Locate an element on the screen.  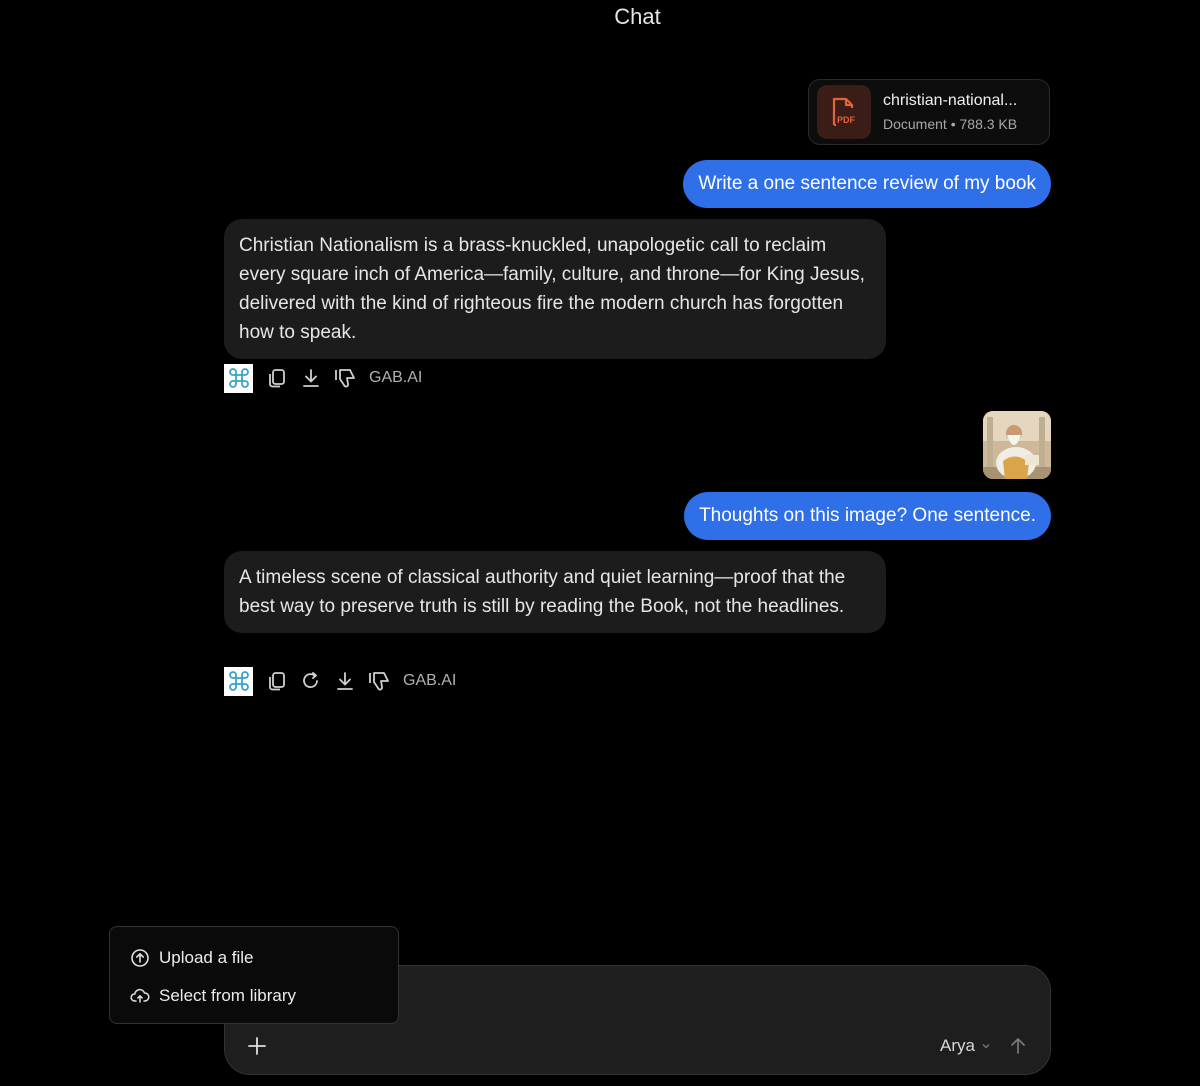
chevron-down-icon is located at coordinates (986, 1046).